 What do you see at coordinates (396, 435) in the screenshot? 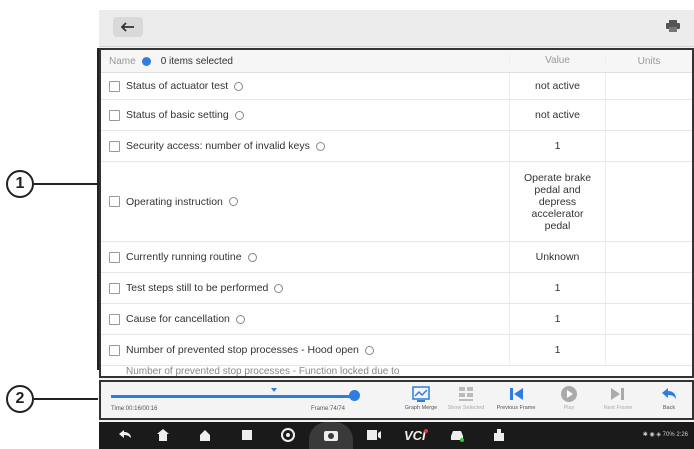
I see `android-navbar: VCI ✱ ◉ ◈ 70% 2:26` at bounding box center [396, 435].